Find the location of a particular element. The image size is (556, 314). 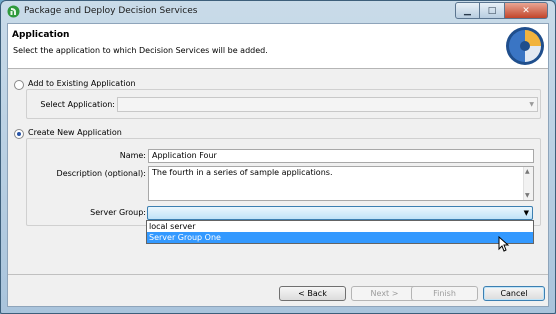

cancel-button-label: Cancel is located at coordinates (514, 293).